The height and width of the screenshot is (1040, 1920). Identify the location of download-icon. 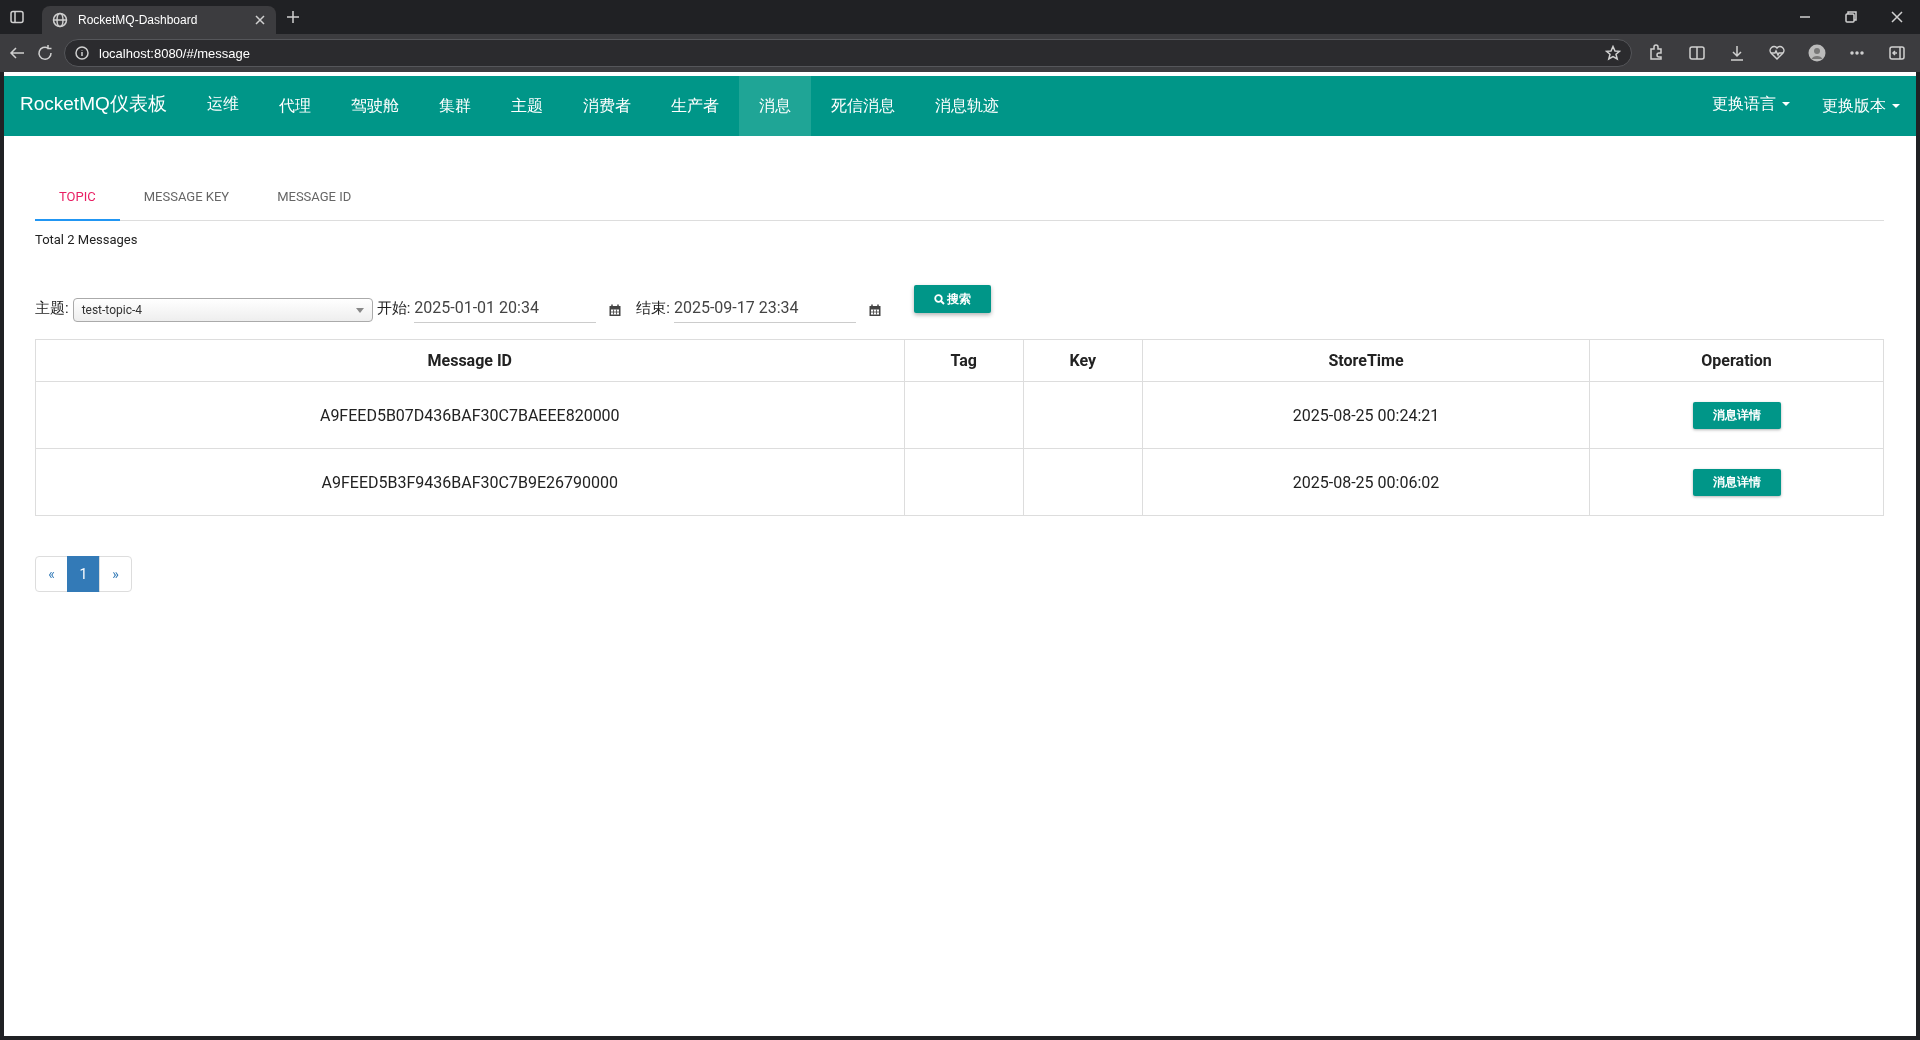
(1737, 53).